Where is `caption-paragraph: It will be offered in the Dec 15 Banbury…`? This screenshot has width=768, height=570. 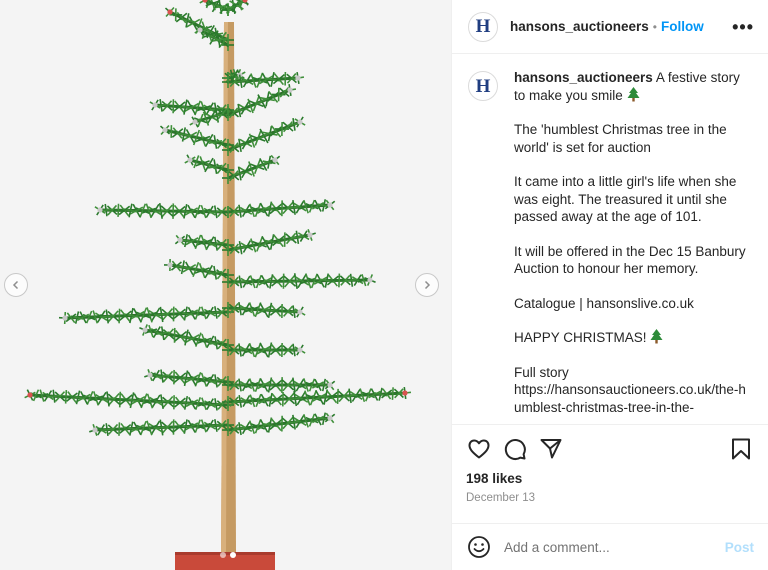 caption-paragraph: It will be offered in the Dec 15 Banbury… is located at coordinates (631, 260).